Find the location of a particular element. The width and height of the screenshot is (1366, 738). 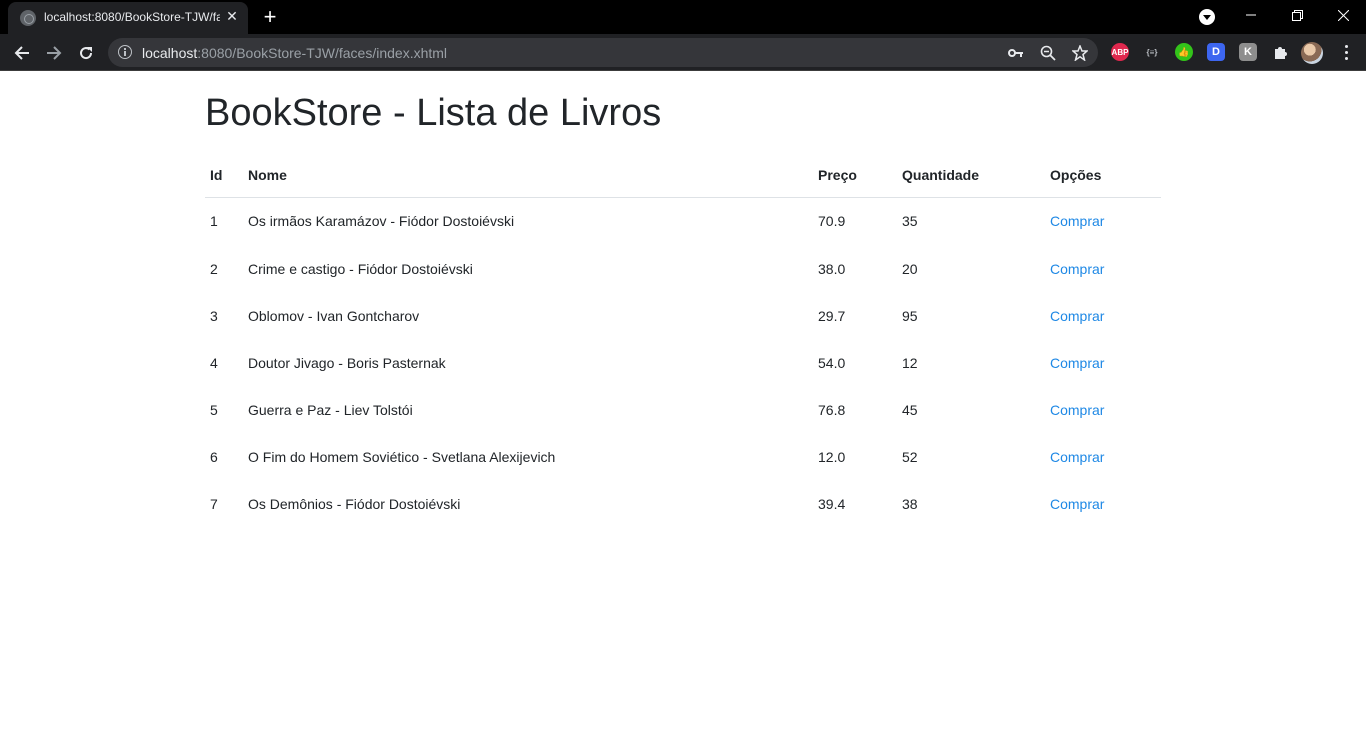

key-icon is located at coordinates (1016, 53).